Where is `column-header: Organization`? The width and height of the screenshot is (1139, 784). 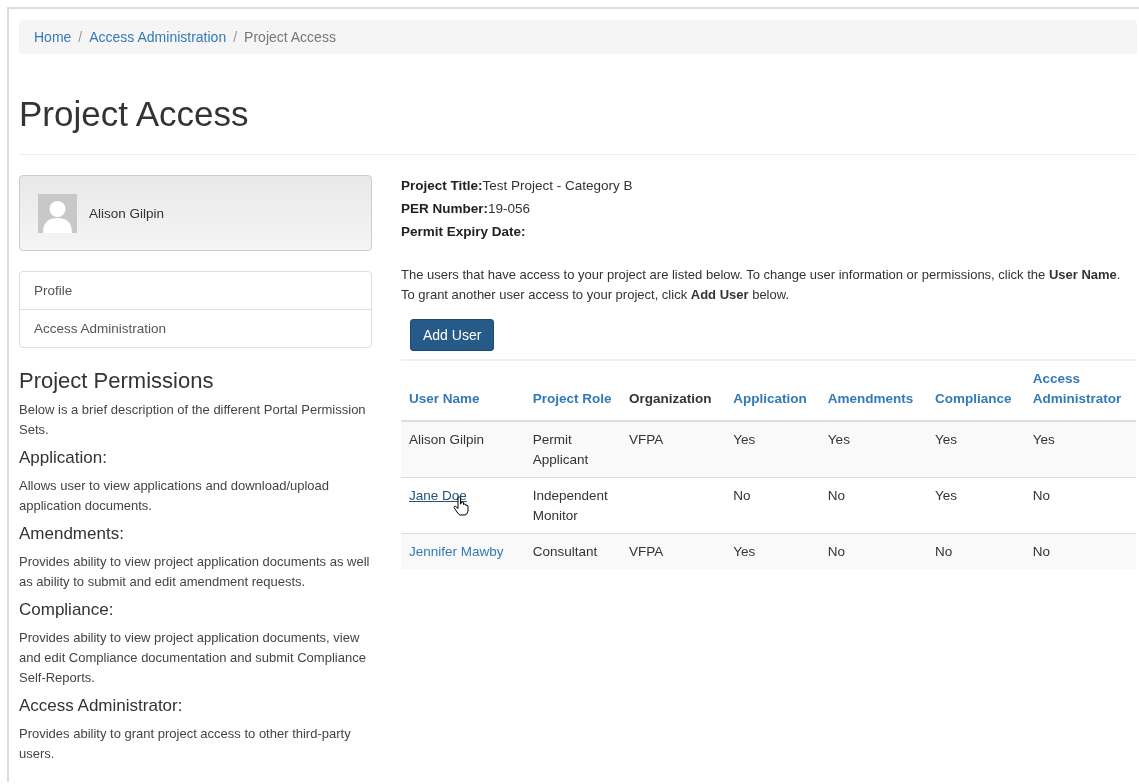
column-header: Organization is located at coordinates (670, 398).